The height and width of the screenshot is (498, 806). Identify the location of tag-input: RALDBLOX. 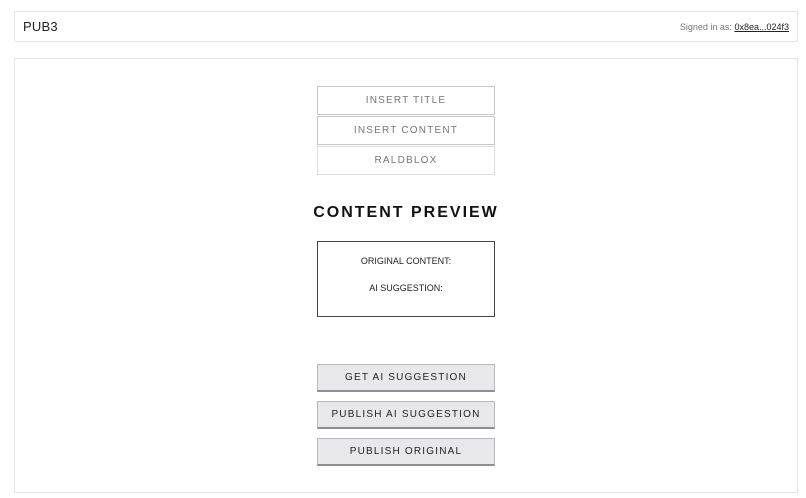
(406, 160).